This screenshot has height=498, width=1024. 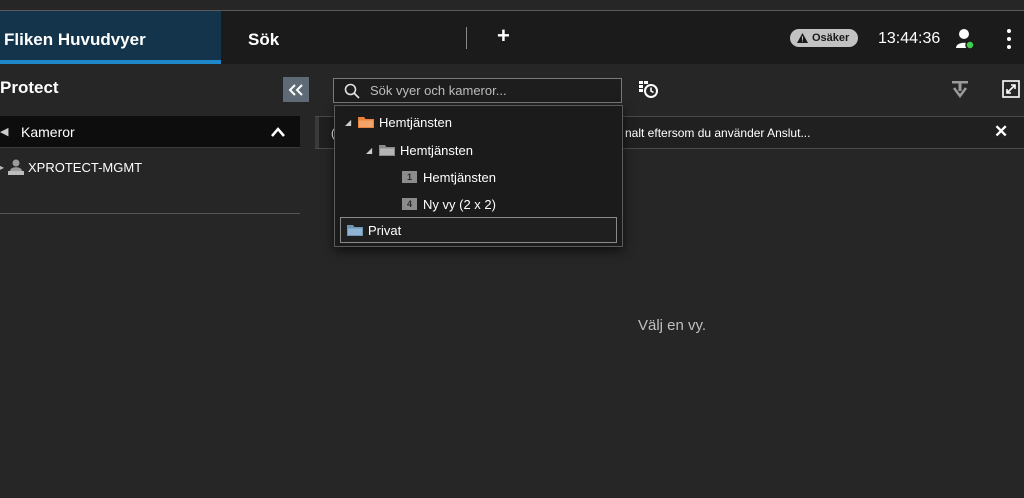 I want to click on dropdown-item-label: Ny vy (2 x 2), so click(x=459, y=204).